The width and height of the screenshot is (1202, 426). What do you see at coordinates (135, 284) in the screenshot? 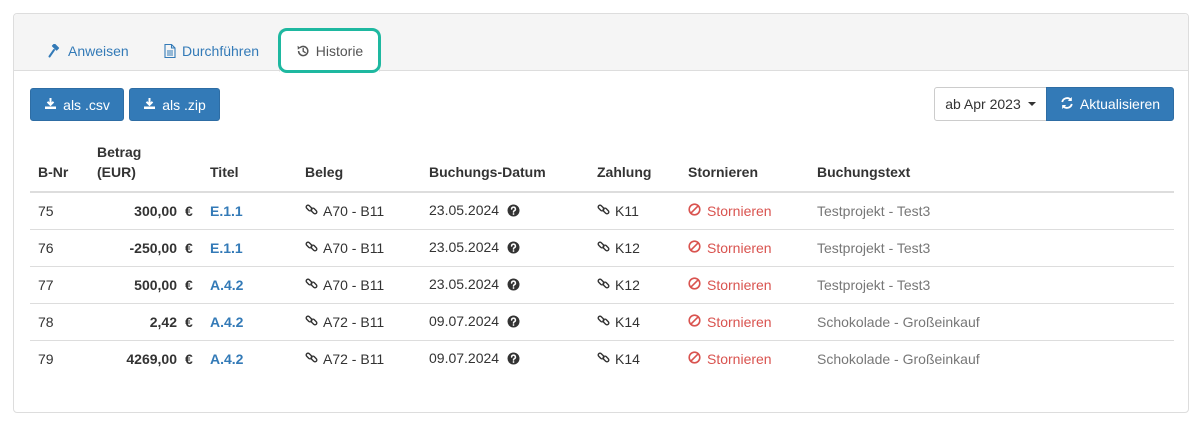
I see `cell-amount: 500,00` at bounding box center [135, 284].